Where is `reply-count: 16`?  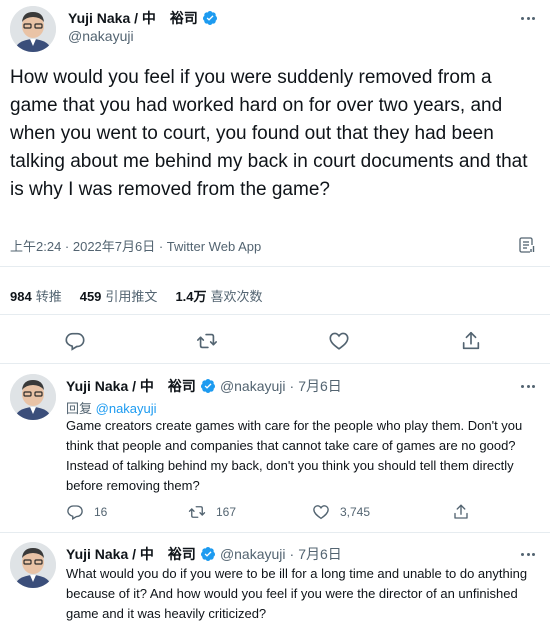
reply-count: 16 is located at coordinates (101, 512).